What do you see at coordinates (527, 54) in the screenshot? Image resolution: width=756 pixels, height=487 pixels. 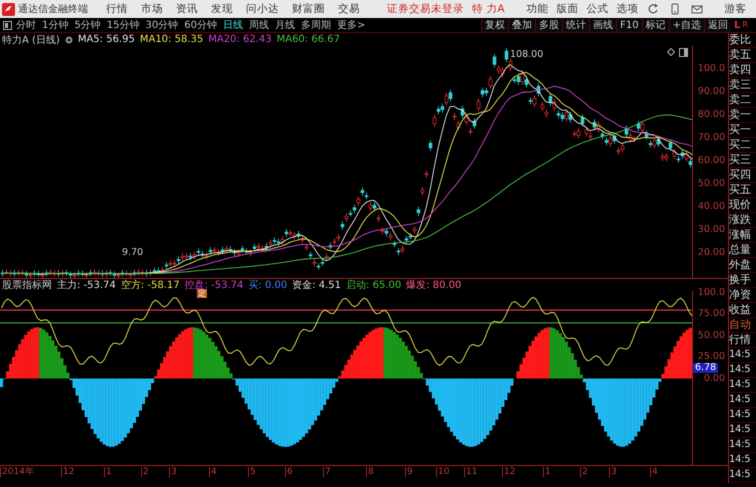 I see `high-price-label: 108.00` at bounding box center [527, 54].